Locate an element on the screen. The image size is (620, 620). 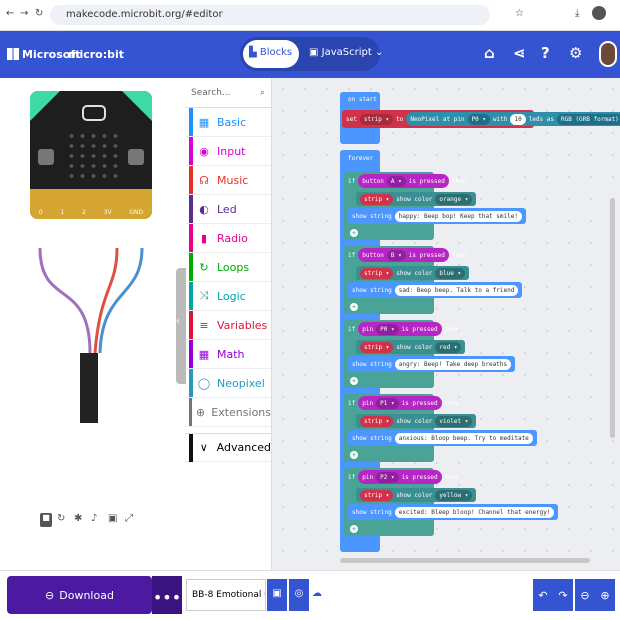
show-color-block: strip ▾ show color blue ▾ is located at coordinates (413, 273).